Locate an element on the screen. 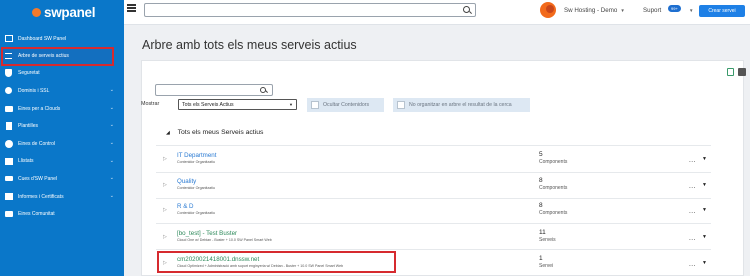  sidebar-item-listings: Llistats ⌄ is located at coordinates (62, 162).